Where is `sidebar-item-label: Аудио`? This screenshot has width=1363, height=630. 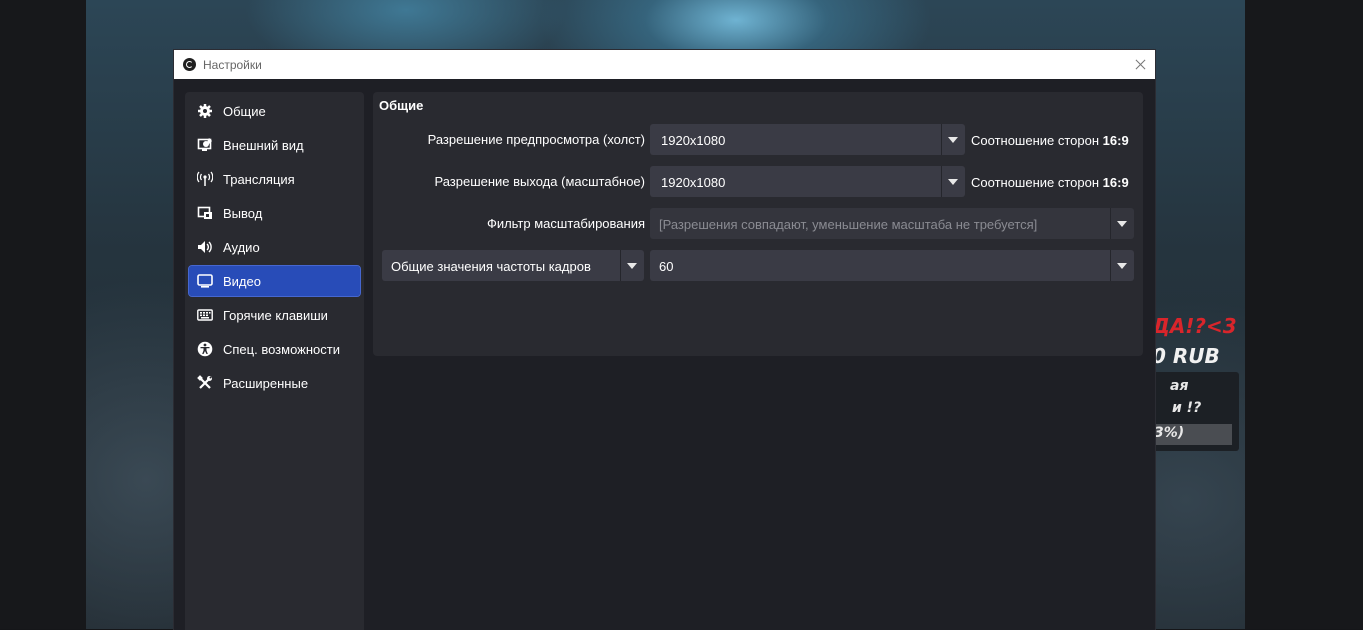 sidebar-item-label: Аудио is located at coordinates (241, 247).